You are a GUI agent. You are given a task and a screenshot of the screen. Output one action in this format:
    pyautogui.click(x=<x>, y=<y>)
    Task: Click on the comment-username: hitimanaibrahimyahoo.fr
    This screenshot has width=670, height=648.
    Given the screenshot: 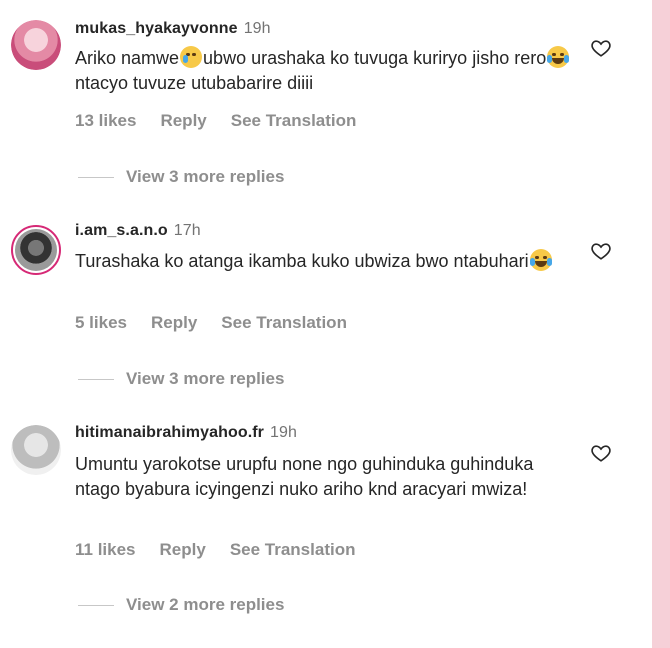 What is the action you would take?
    pyautogui.click(x=169, y=432)
    